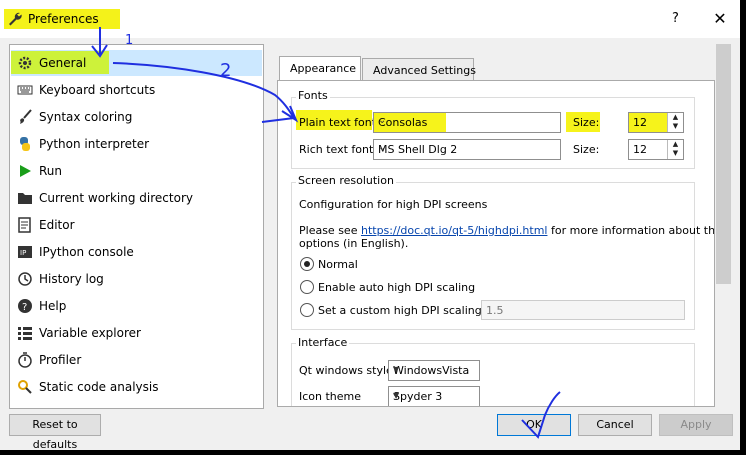 The height and width of the screenshot is (455, 746). I want to click on sidebar-item-label: Keyboard shortcuts, so click(97, 90).